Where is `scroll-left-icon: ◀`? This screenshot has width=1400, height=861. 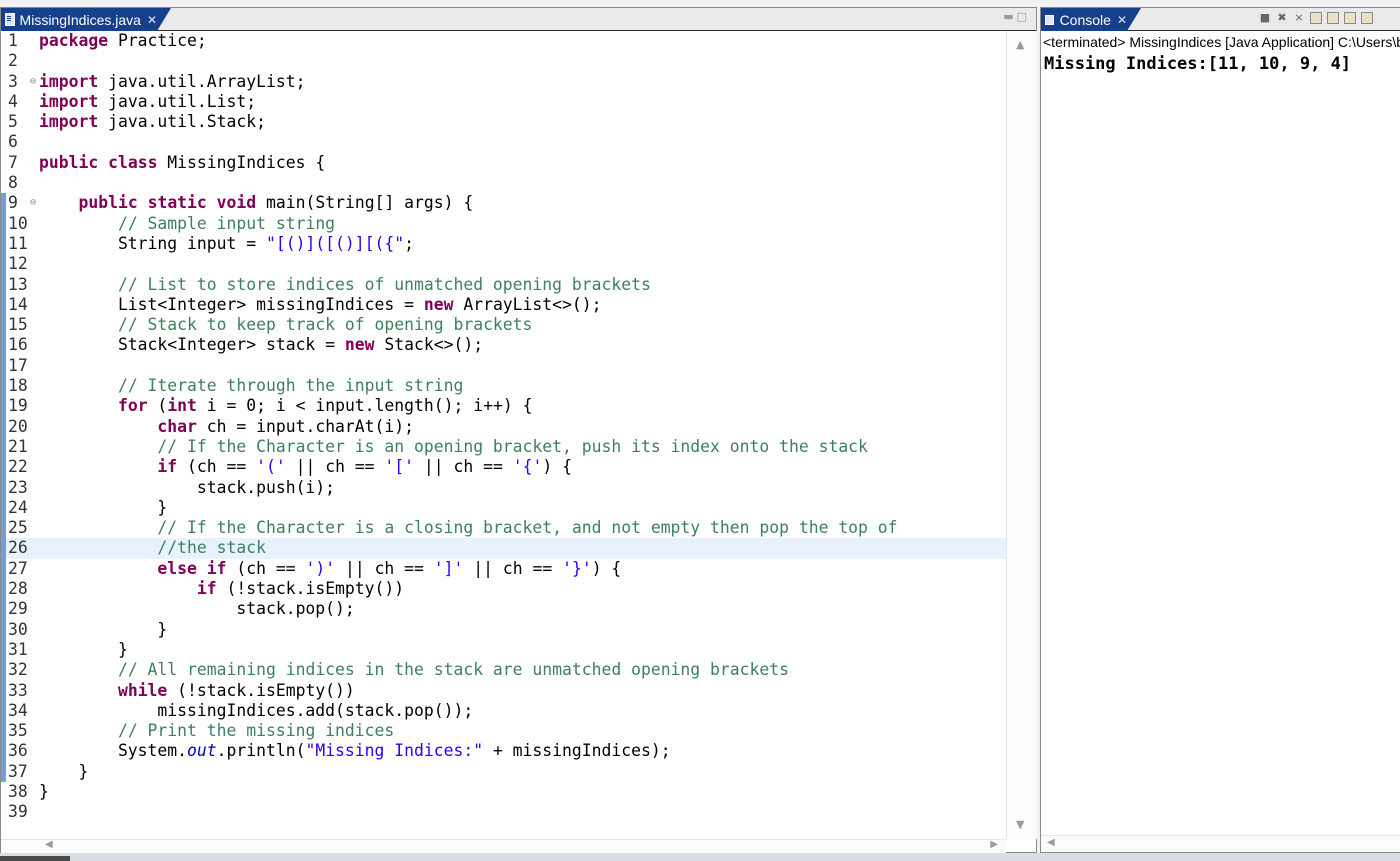 scroll-left-icon: ◀ is located at coordinates (49, 844).